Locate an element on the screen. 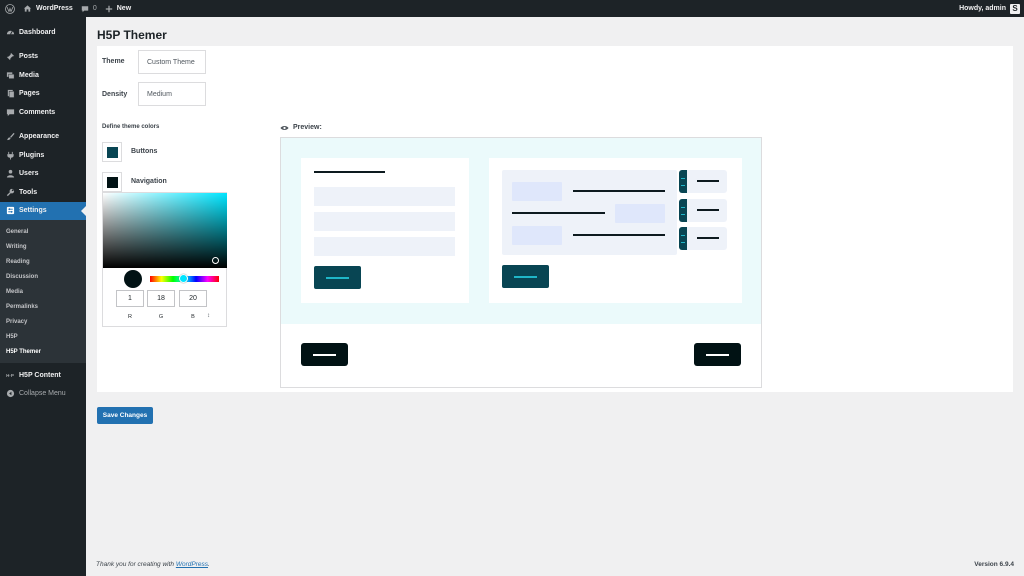 This screenshot has width=1024, height=576. sidebar-item-label: Pages is located at coordinates (29, 94).